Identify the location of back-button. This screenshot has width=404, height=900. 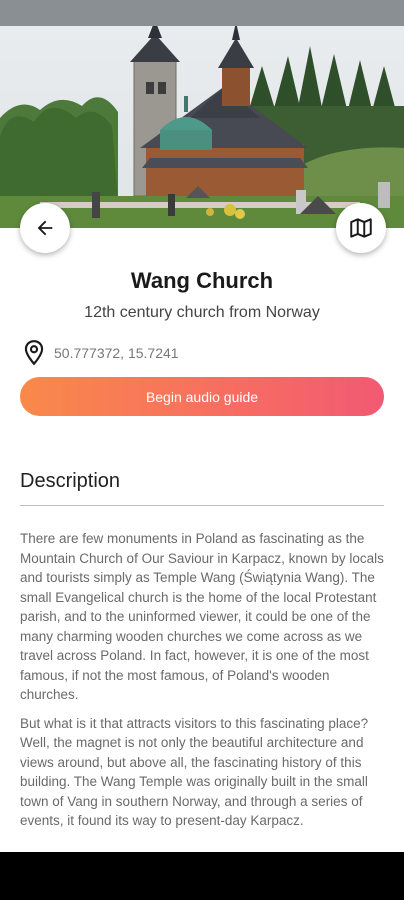
(45, 228).